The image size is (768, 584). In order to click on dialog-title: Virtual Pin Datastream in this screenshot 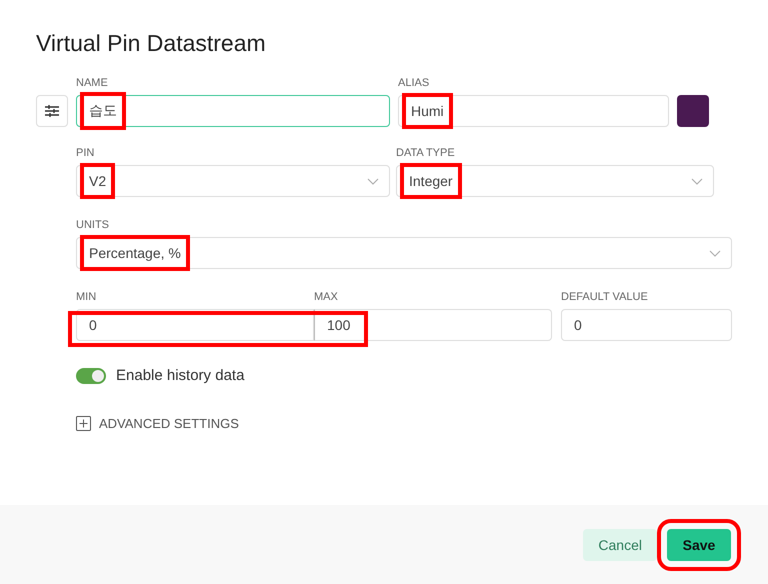, I will do `click(151, 43)`.